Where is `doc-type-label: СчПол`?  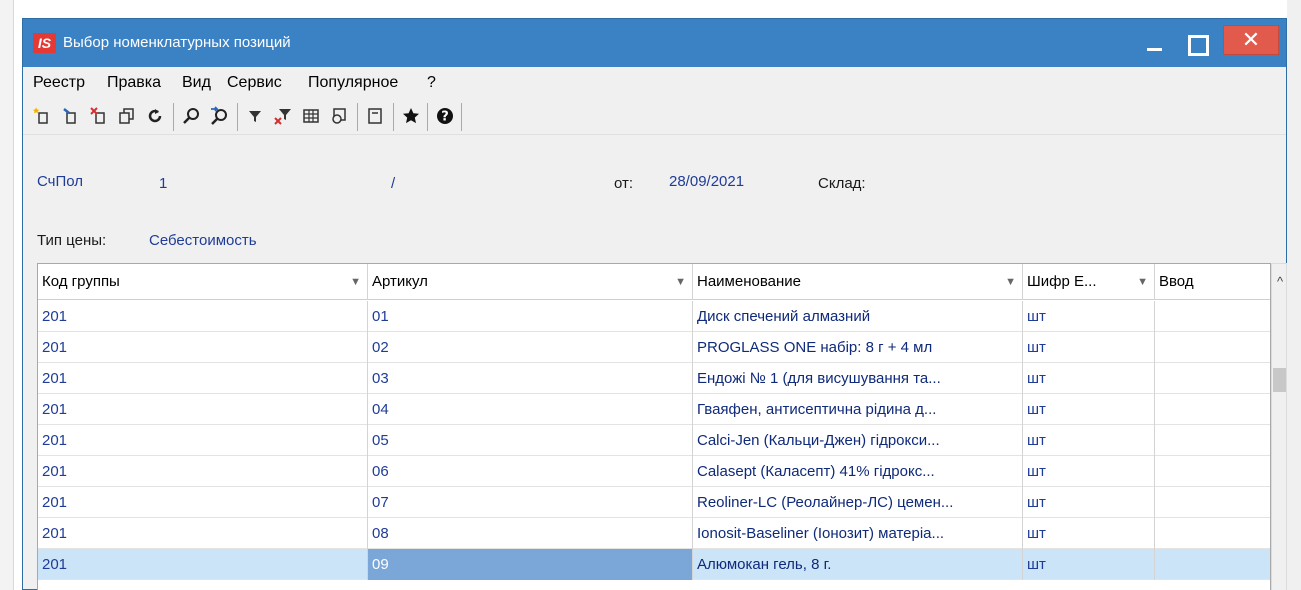 doc-type-label: СчПол is located at coordinates (60, 181).